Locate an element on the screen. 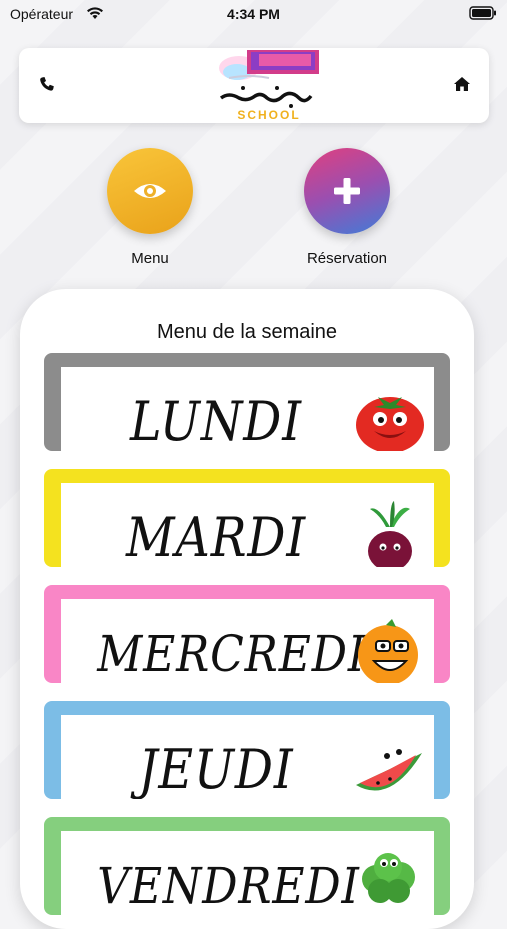  weekly-menu-title: Menu de la semaine is located at coordinates (247, 332).